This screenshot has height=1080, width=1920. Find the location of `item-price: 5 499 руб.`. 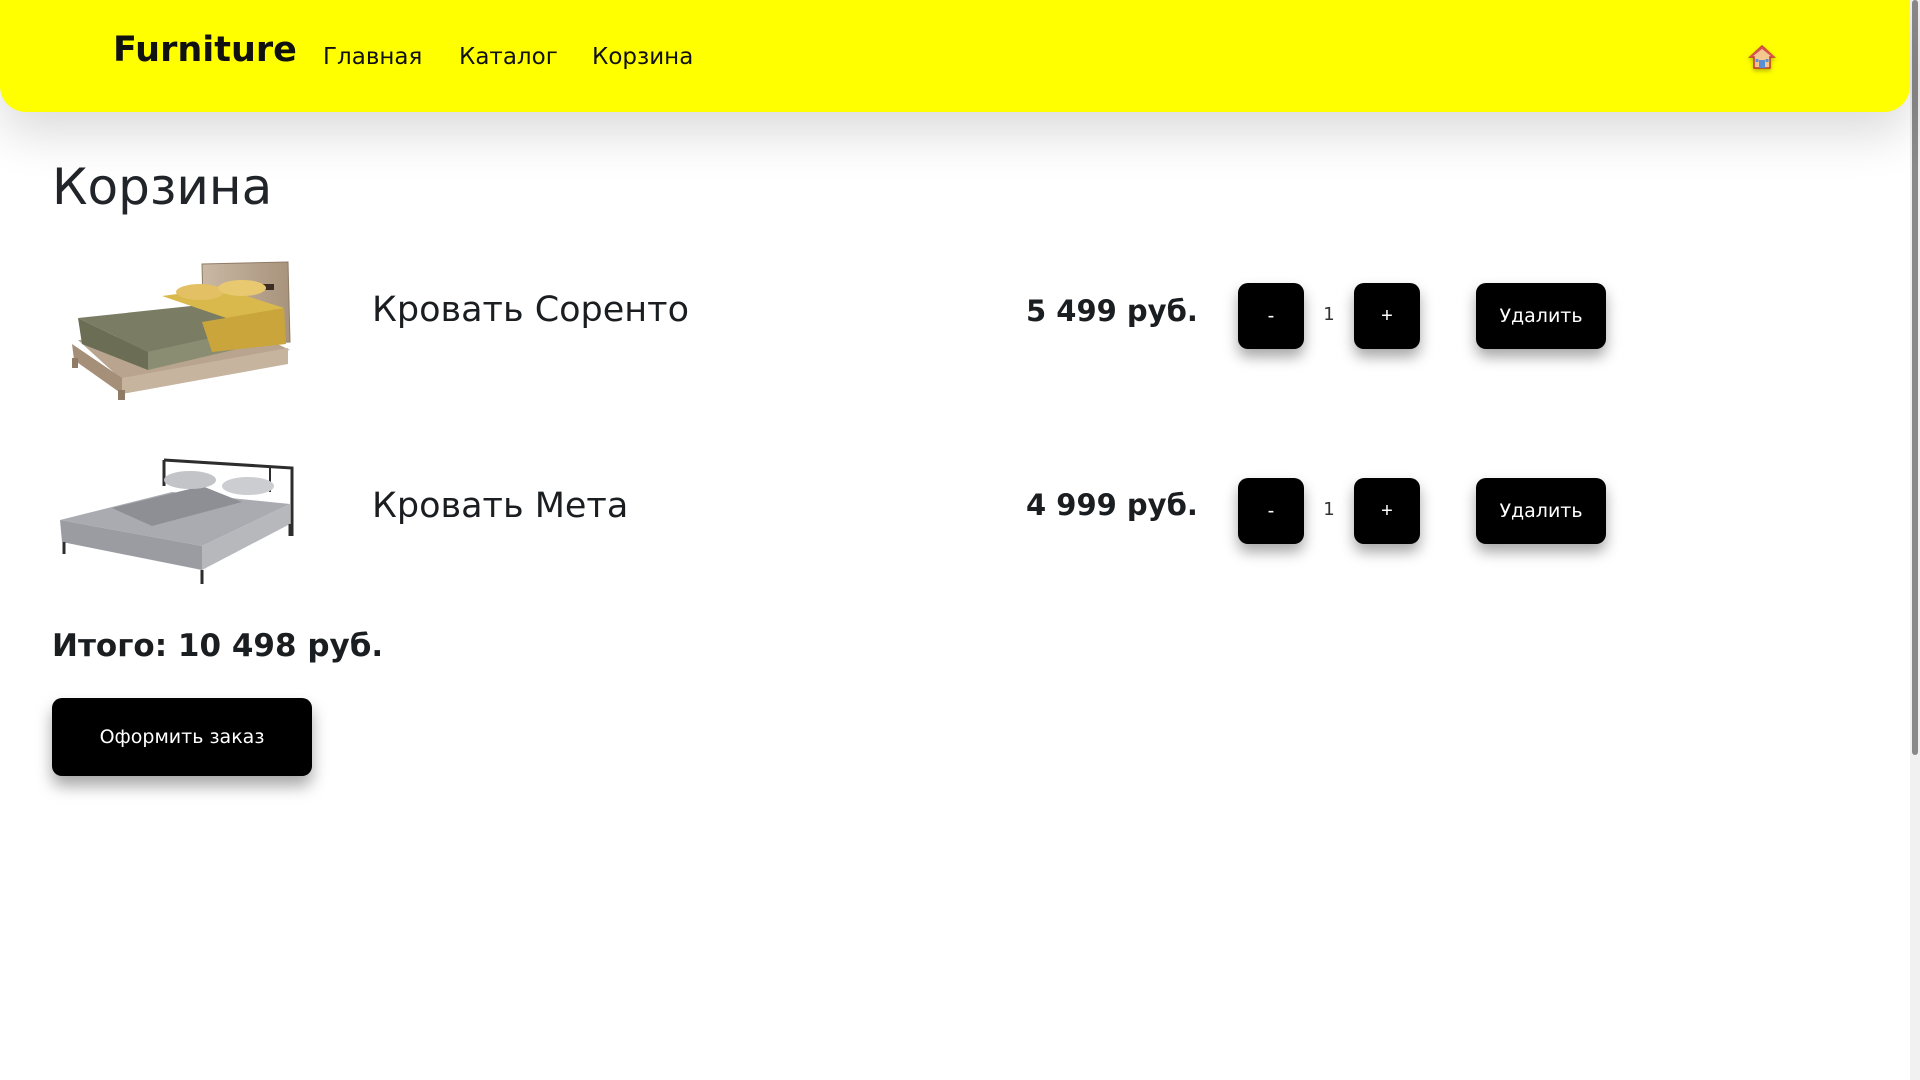

item-price: 5 499 руб. is located at coordinates (1112, 311).